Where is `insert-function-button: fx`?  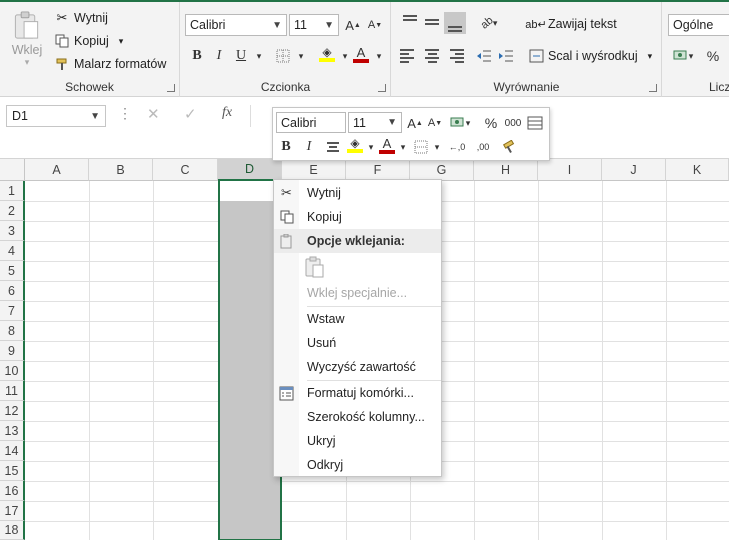
insert-function-button: fx is located at coordinates (227, 113).